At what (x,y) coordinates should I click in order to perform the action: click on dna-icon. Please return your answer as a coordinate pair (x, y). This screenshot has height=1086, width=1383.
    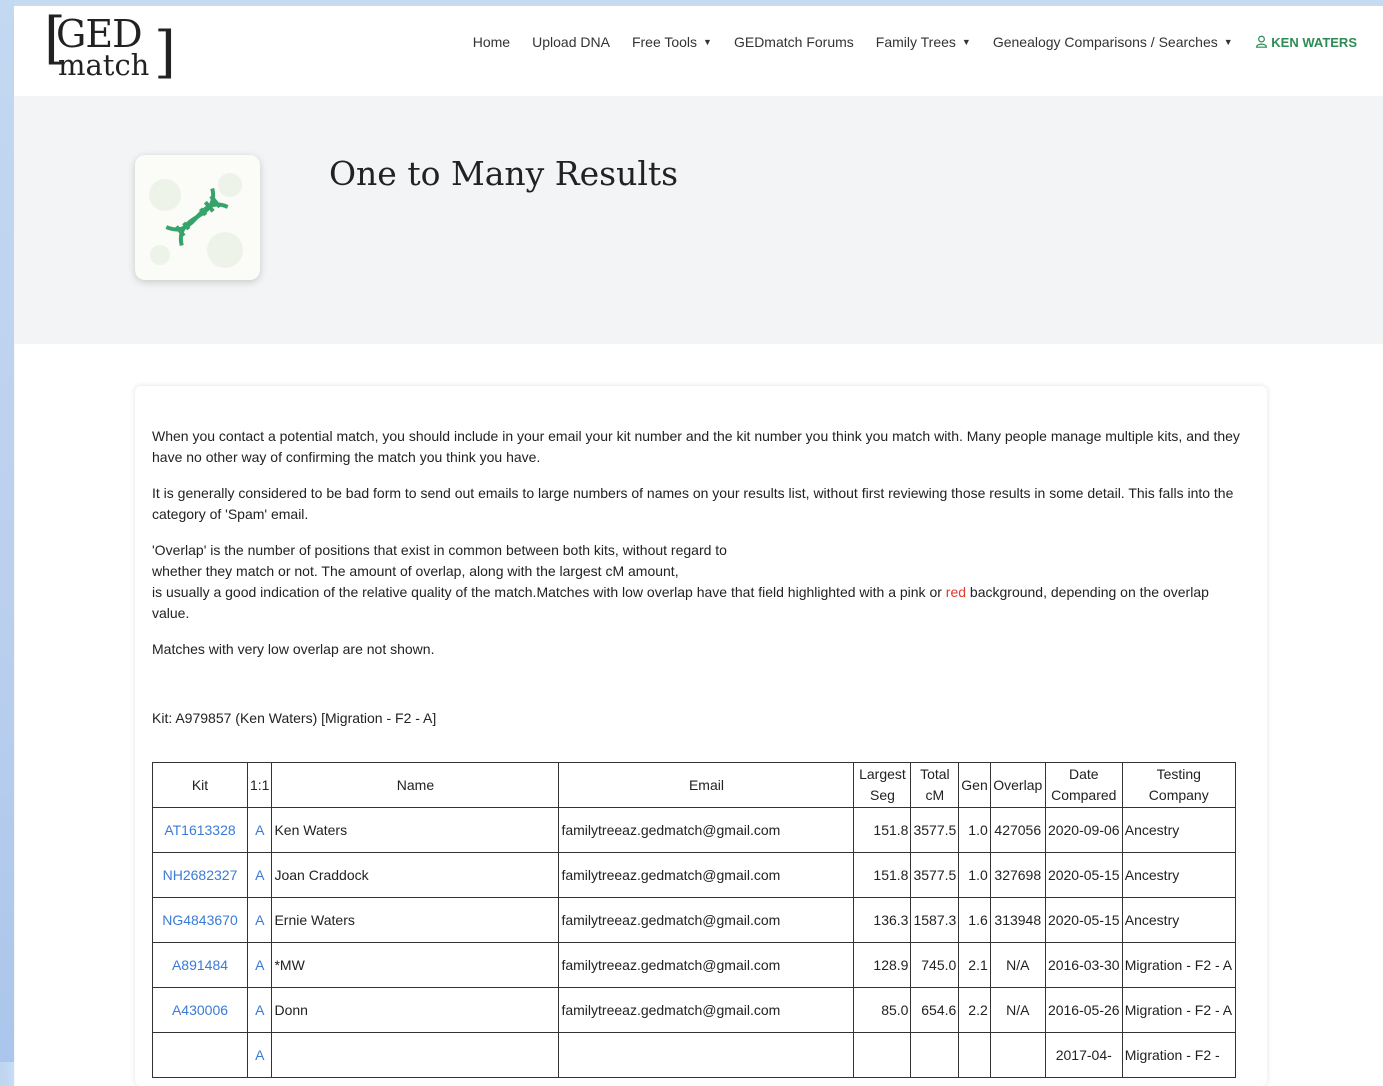
    Looking at the image, I should click on (196, 220).